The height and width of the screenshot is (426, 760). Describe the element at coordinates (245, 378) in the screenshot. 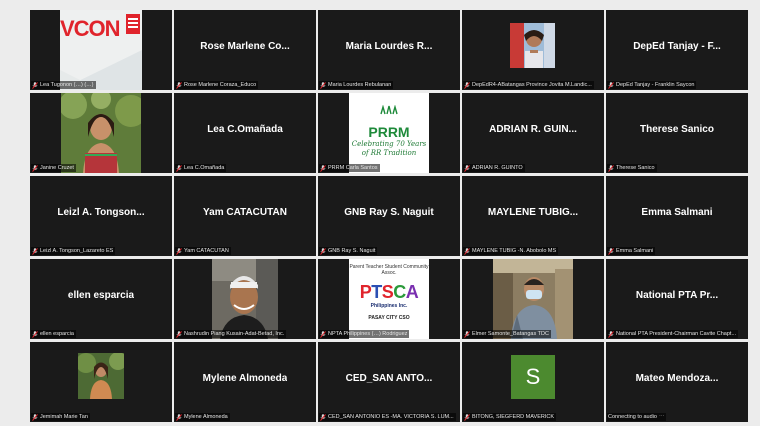

I see `participant-name: Mylene Almoneda` at that location.